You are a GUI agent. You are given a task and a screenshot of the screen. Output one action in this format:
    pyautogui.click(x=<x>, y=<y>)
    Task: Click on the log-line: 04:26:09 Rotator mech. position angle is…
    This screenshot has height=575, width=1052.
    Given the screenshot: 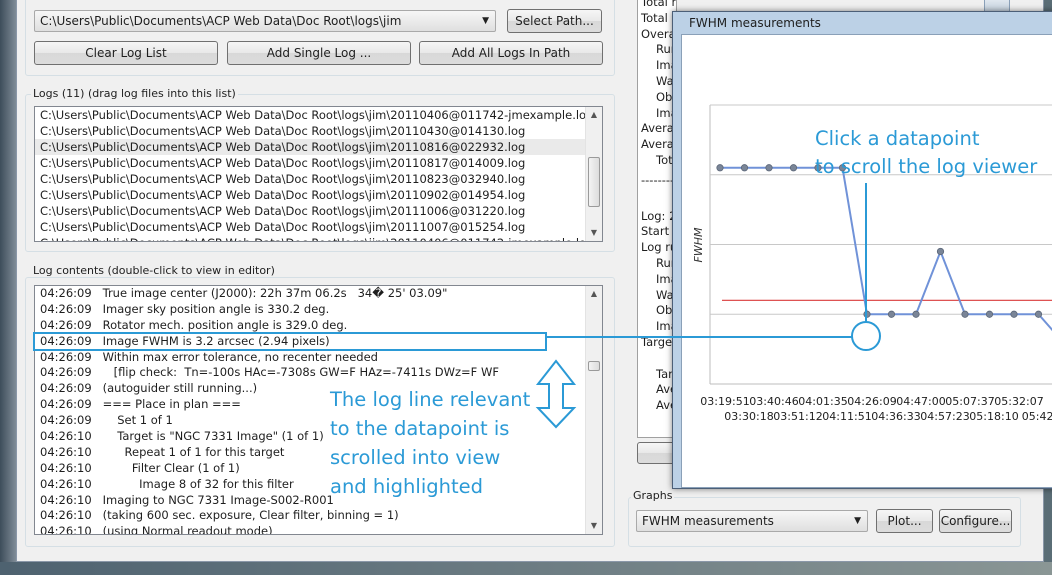 What is the action you would take?
    pyautogui.click(x=318, y=326)
    